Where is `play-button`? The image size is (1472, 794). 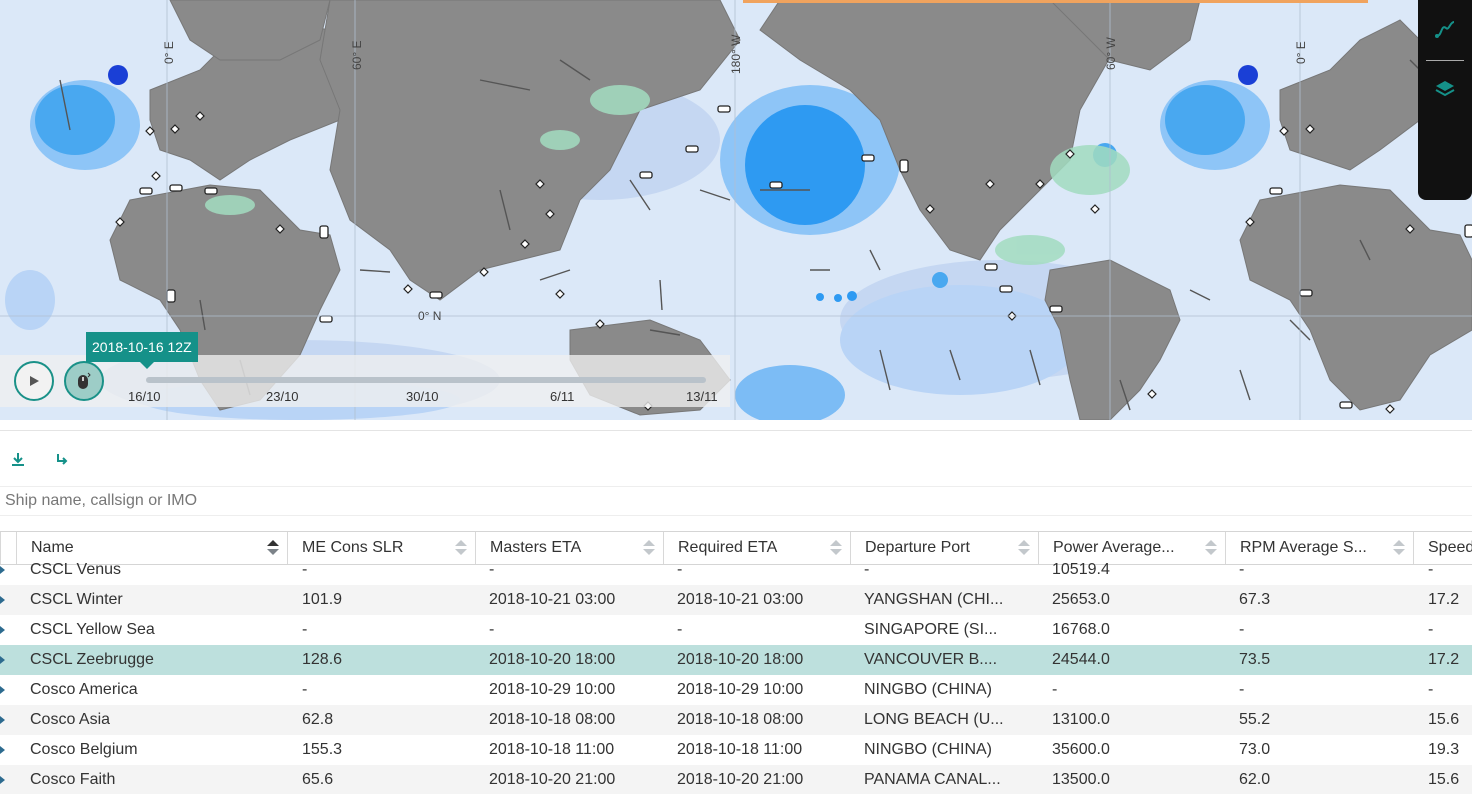
play-button is located at coordinates (34, 381).